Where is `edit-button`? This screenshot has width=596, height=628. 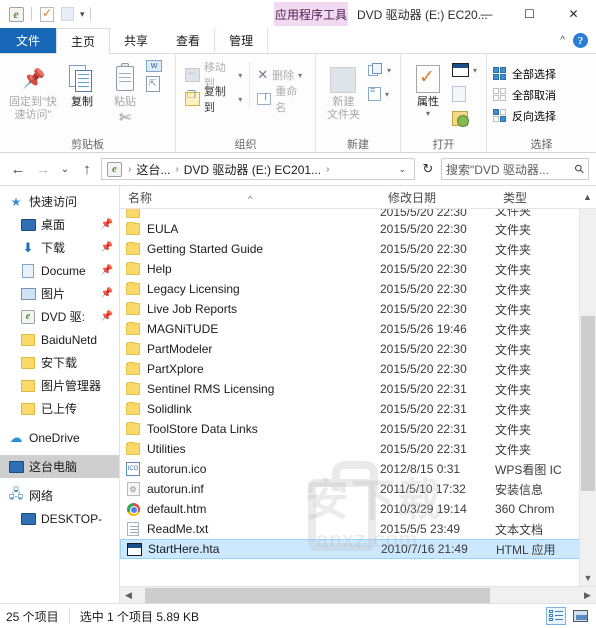 edit-button is located at coordinates (464, 94).